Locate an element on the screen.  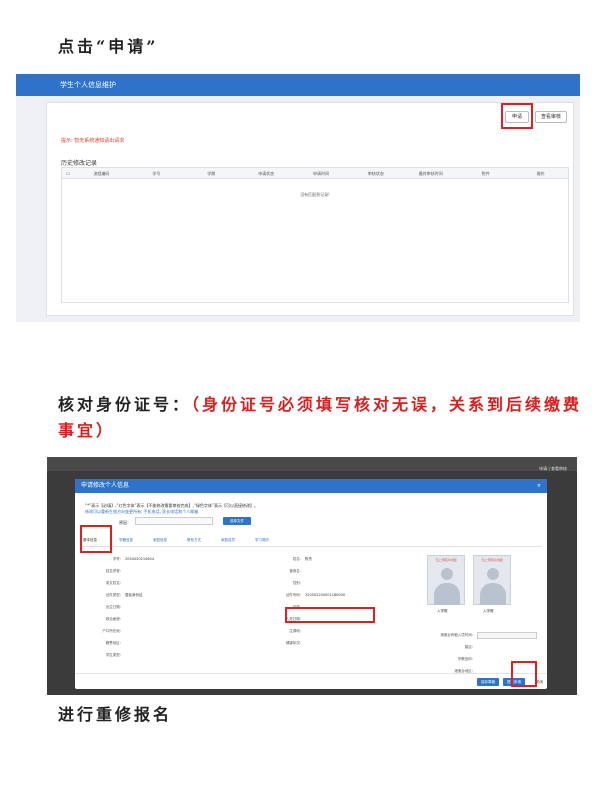
column-header: 附件 is located at coordinates (485, 173).